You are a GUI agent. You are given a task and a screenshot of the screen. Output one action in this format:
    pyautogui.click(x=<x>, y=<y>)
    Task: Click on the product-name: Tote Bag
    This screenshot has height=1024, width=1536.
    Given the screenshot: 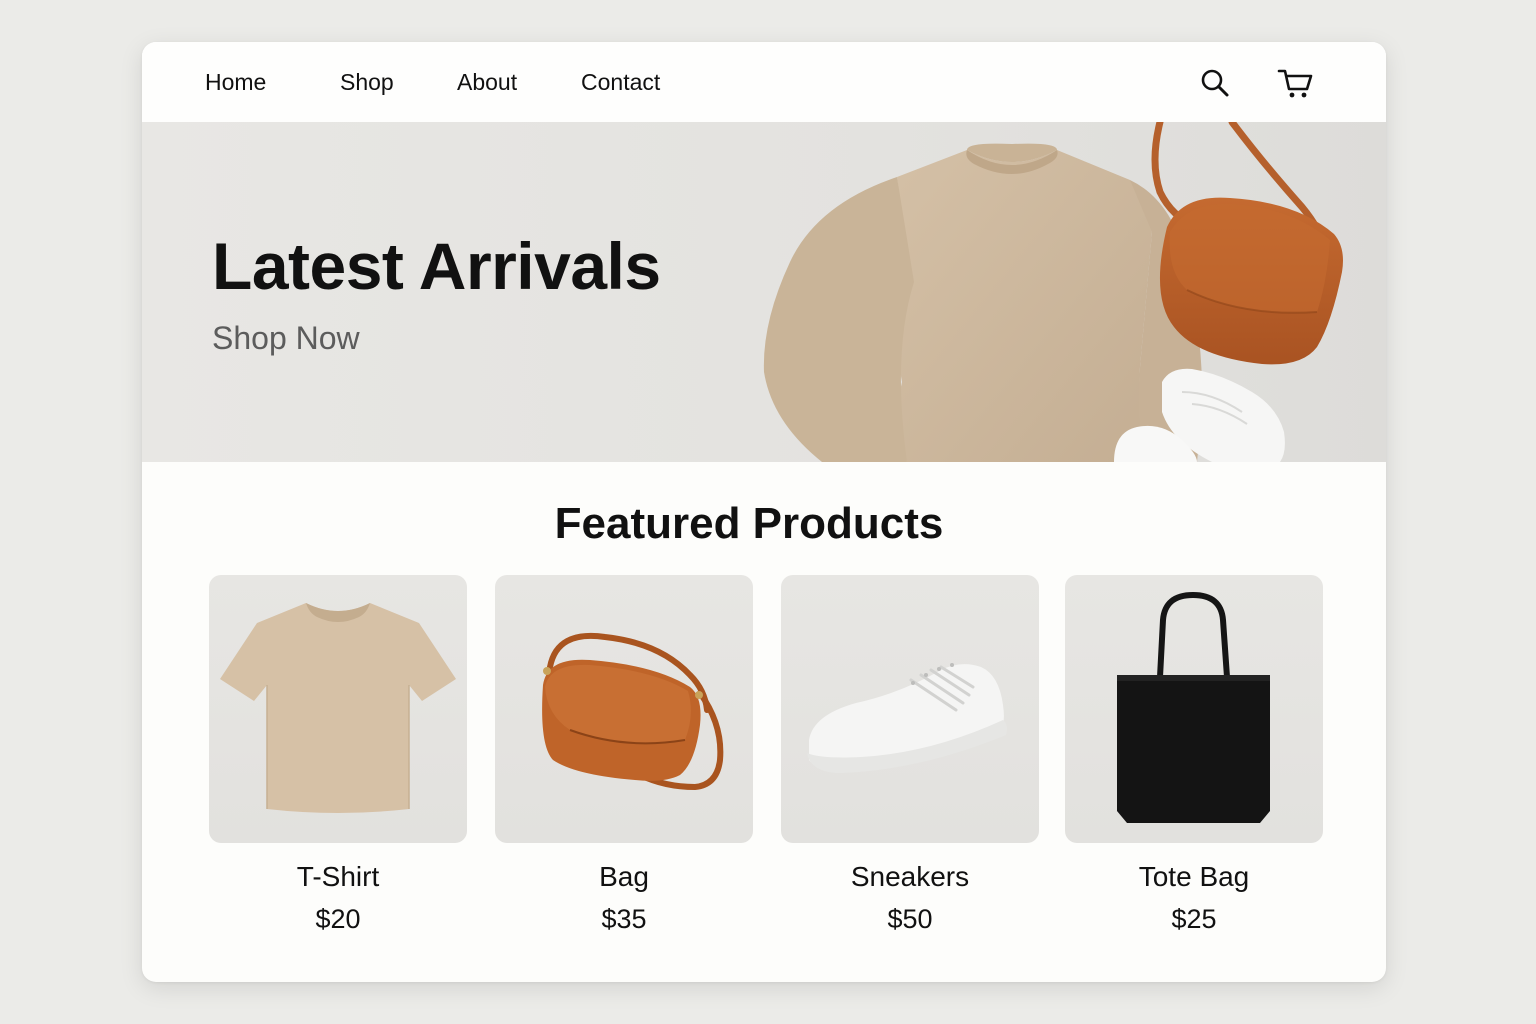 What is the action you would take?
    pyautogui.click(x=1194, y=876)
    